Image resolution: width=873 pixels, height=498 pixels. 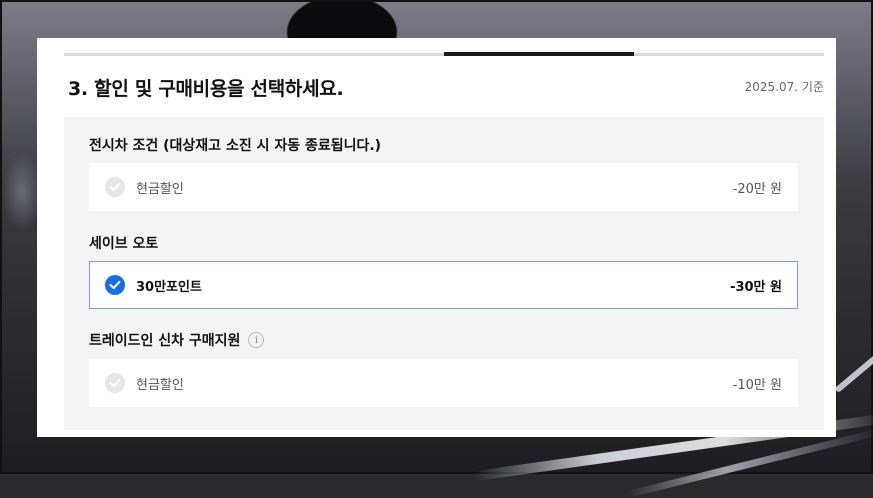 I want to click on option-amount: -30만 원, so click(x=756, y=287).